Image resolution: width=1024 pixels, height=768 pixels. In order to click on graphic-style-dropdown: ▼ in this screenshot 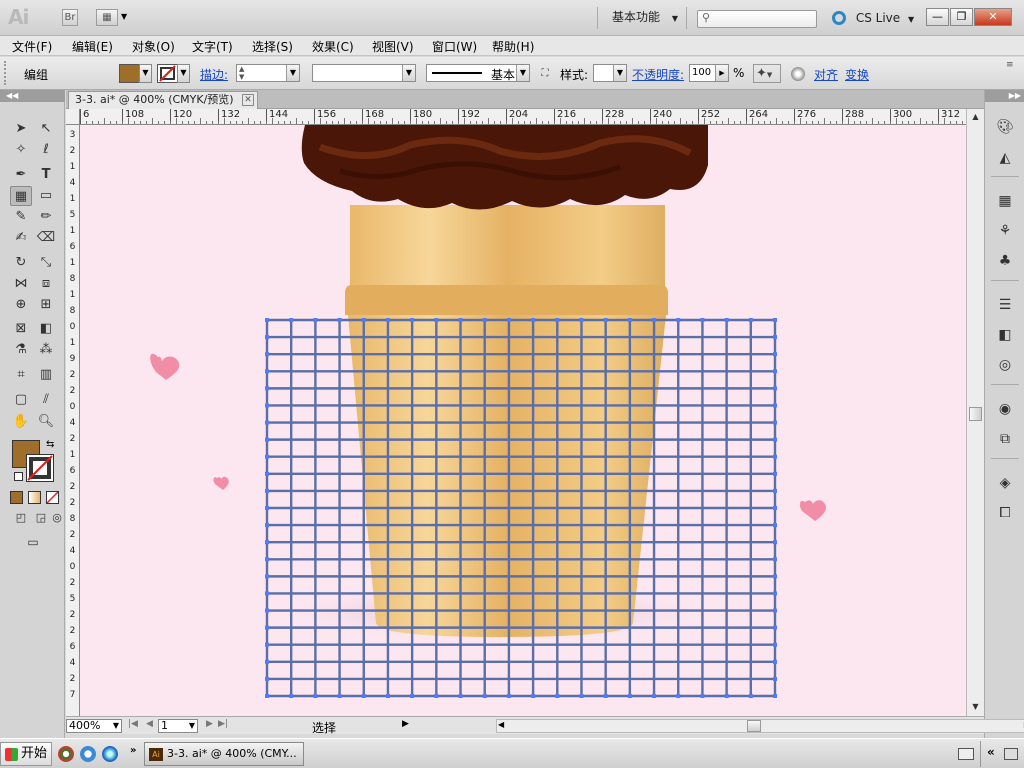, I will do `click(610, 73)`.